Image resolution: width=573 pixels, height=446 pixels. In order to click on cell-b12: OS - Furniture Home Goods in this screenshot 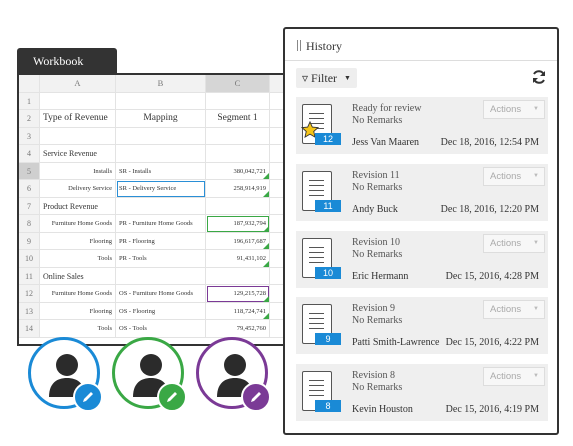, I will do `click(161, 294)`.